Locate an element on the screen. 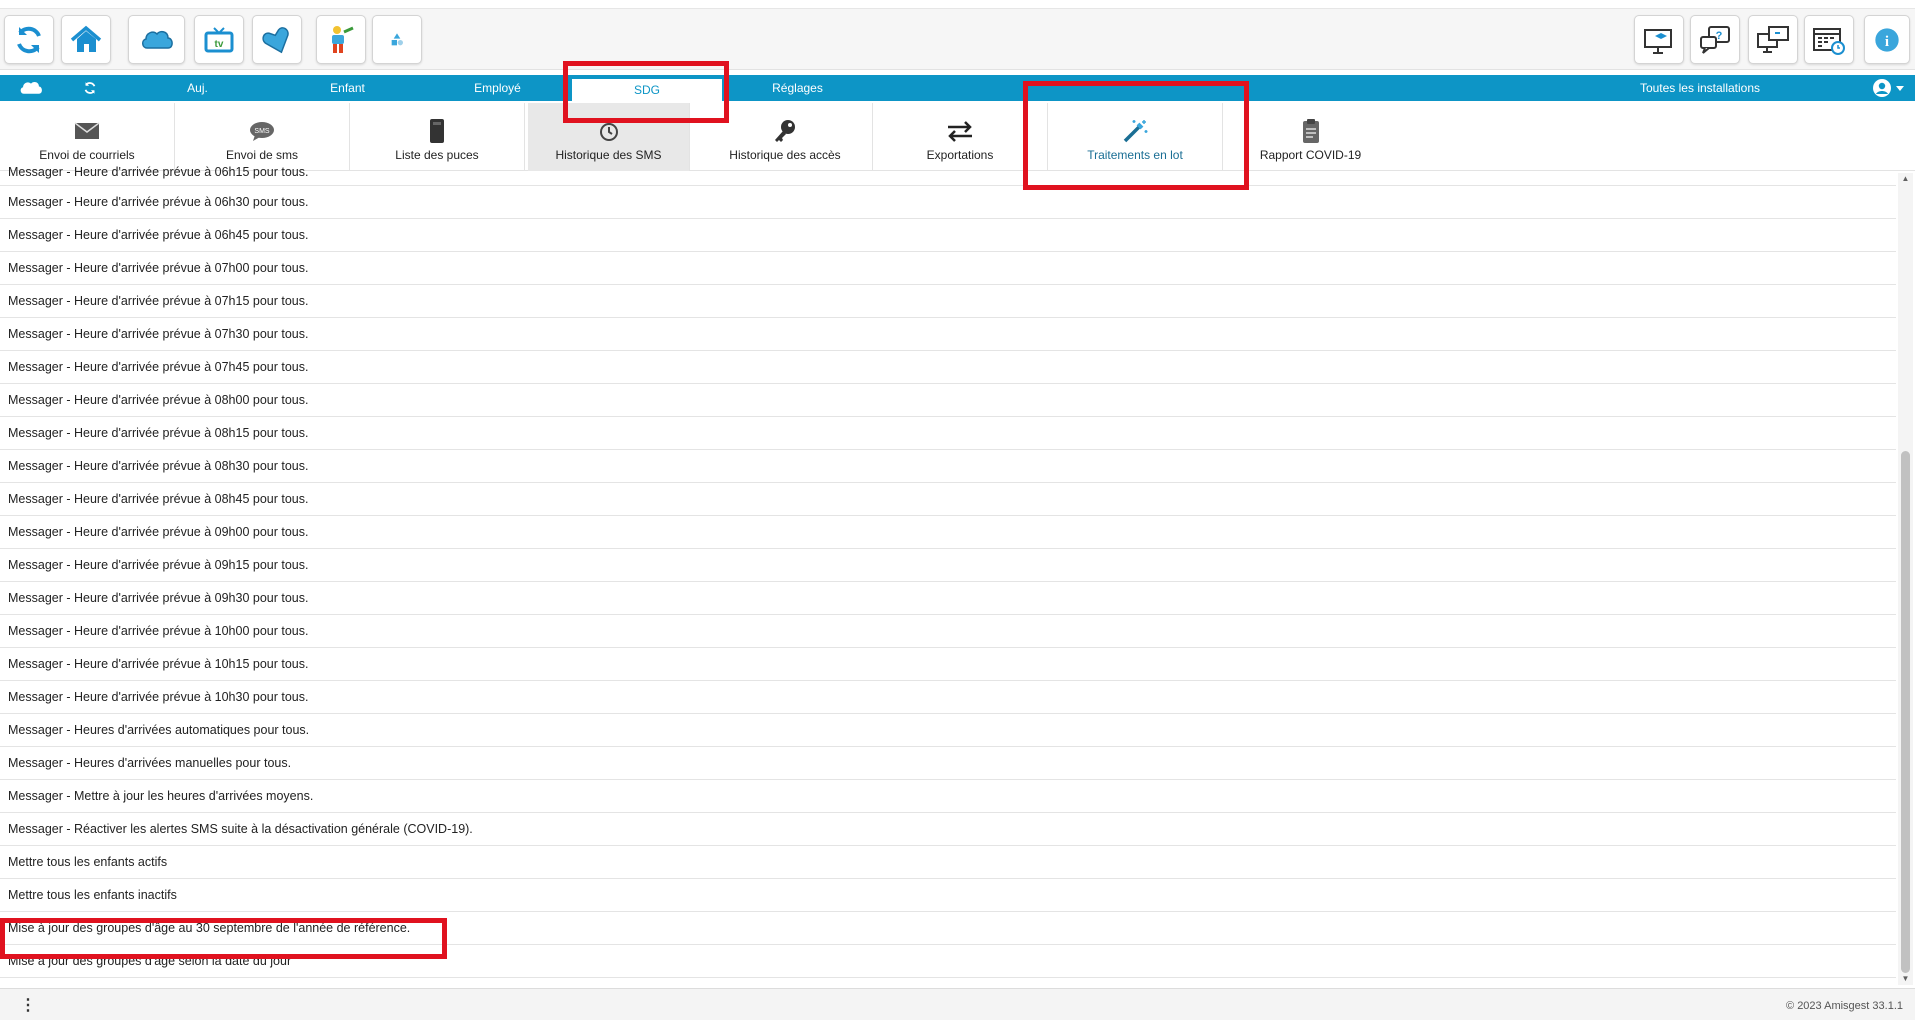 The image size is (1915, 1020). nav-home-button is located at coordinates (31, 88).